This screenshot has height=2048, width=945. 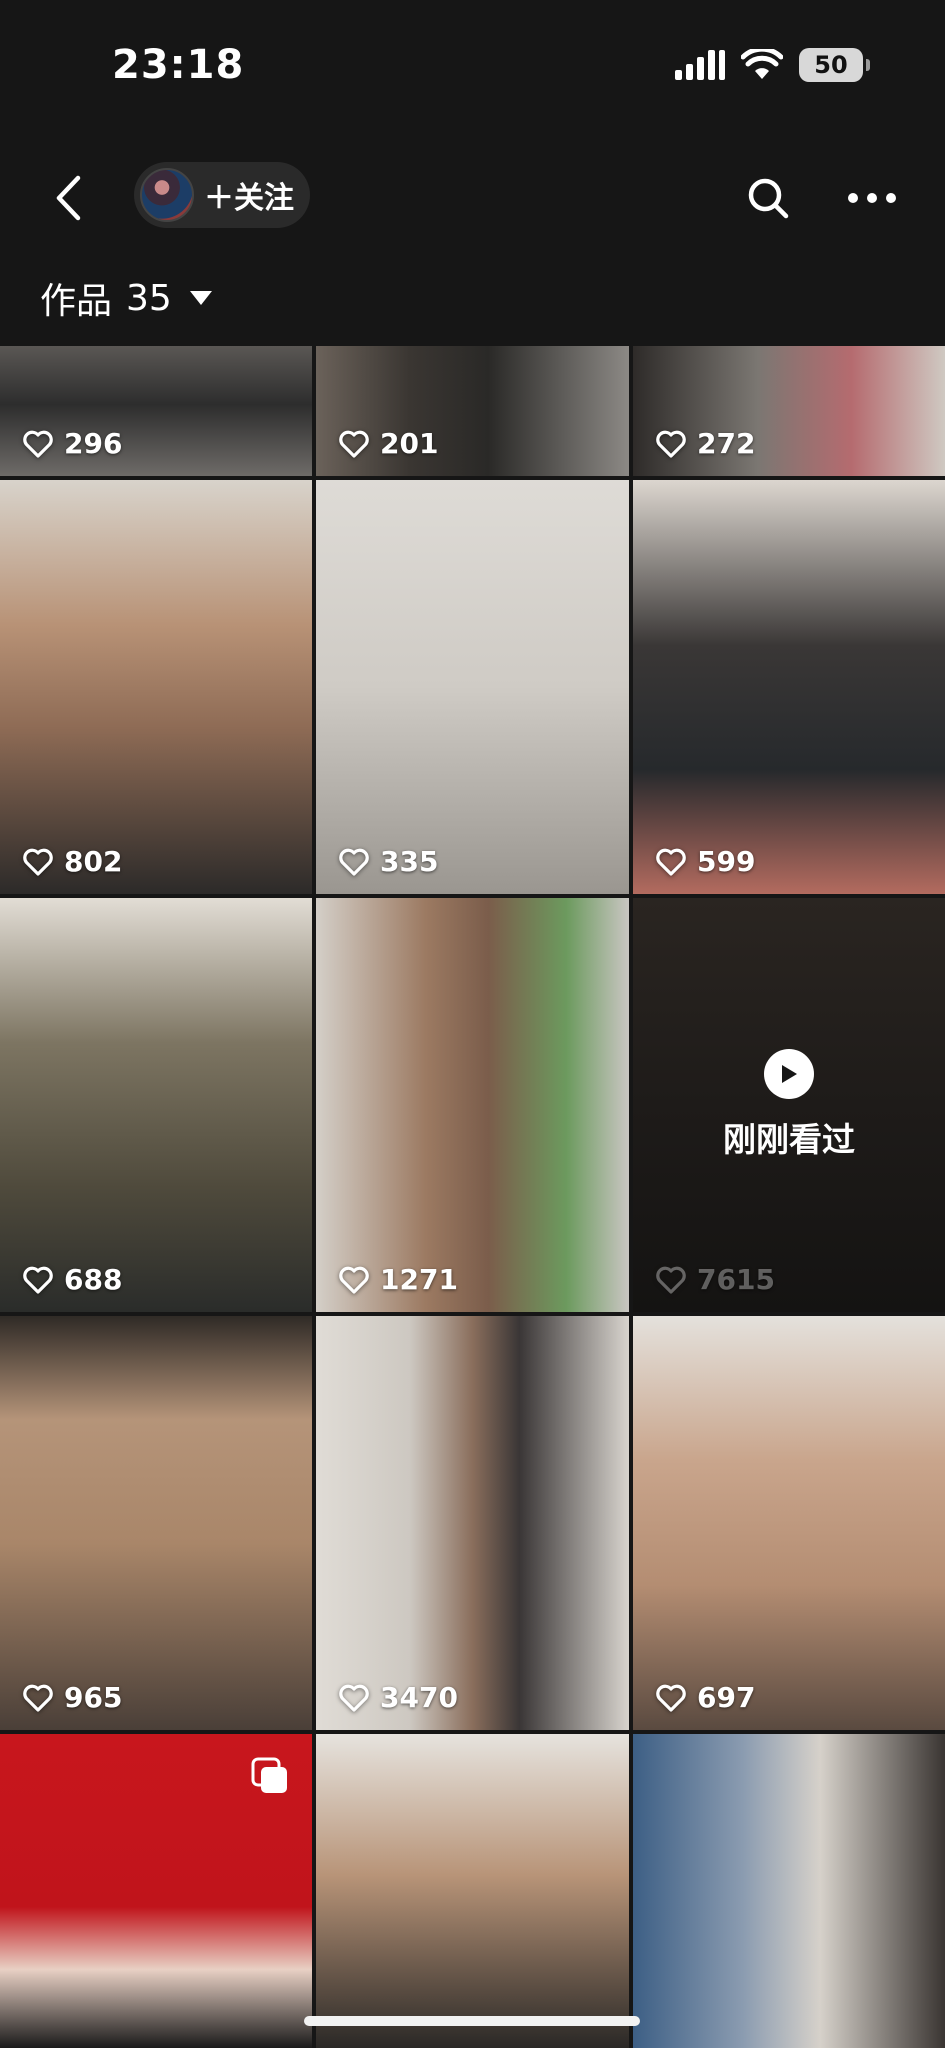 I want to click on recently-watched-overlay: 刚刚看过, so click(x=789, y=1105).